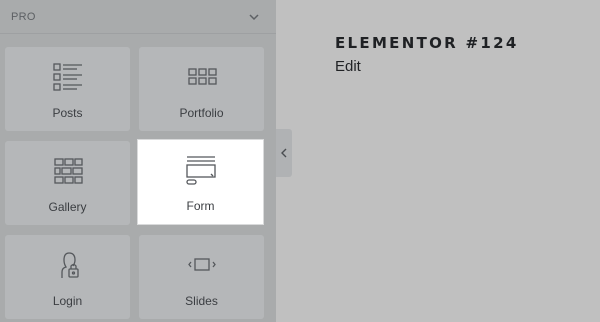 Image resolution: width=600 pixels, height=322 pixels. I want to click on widget-form: Form, so click(200, 182).